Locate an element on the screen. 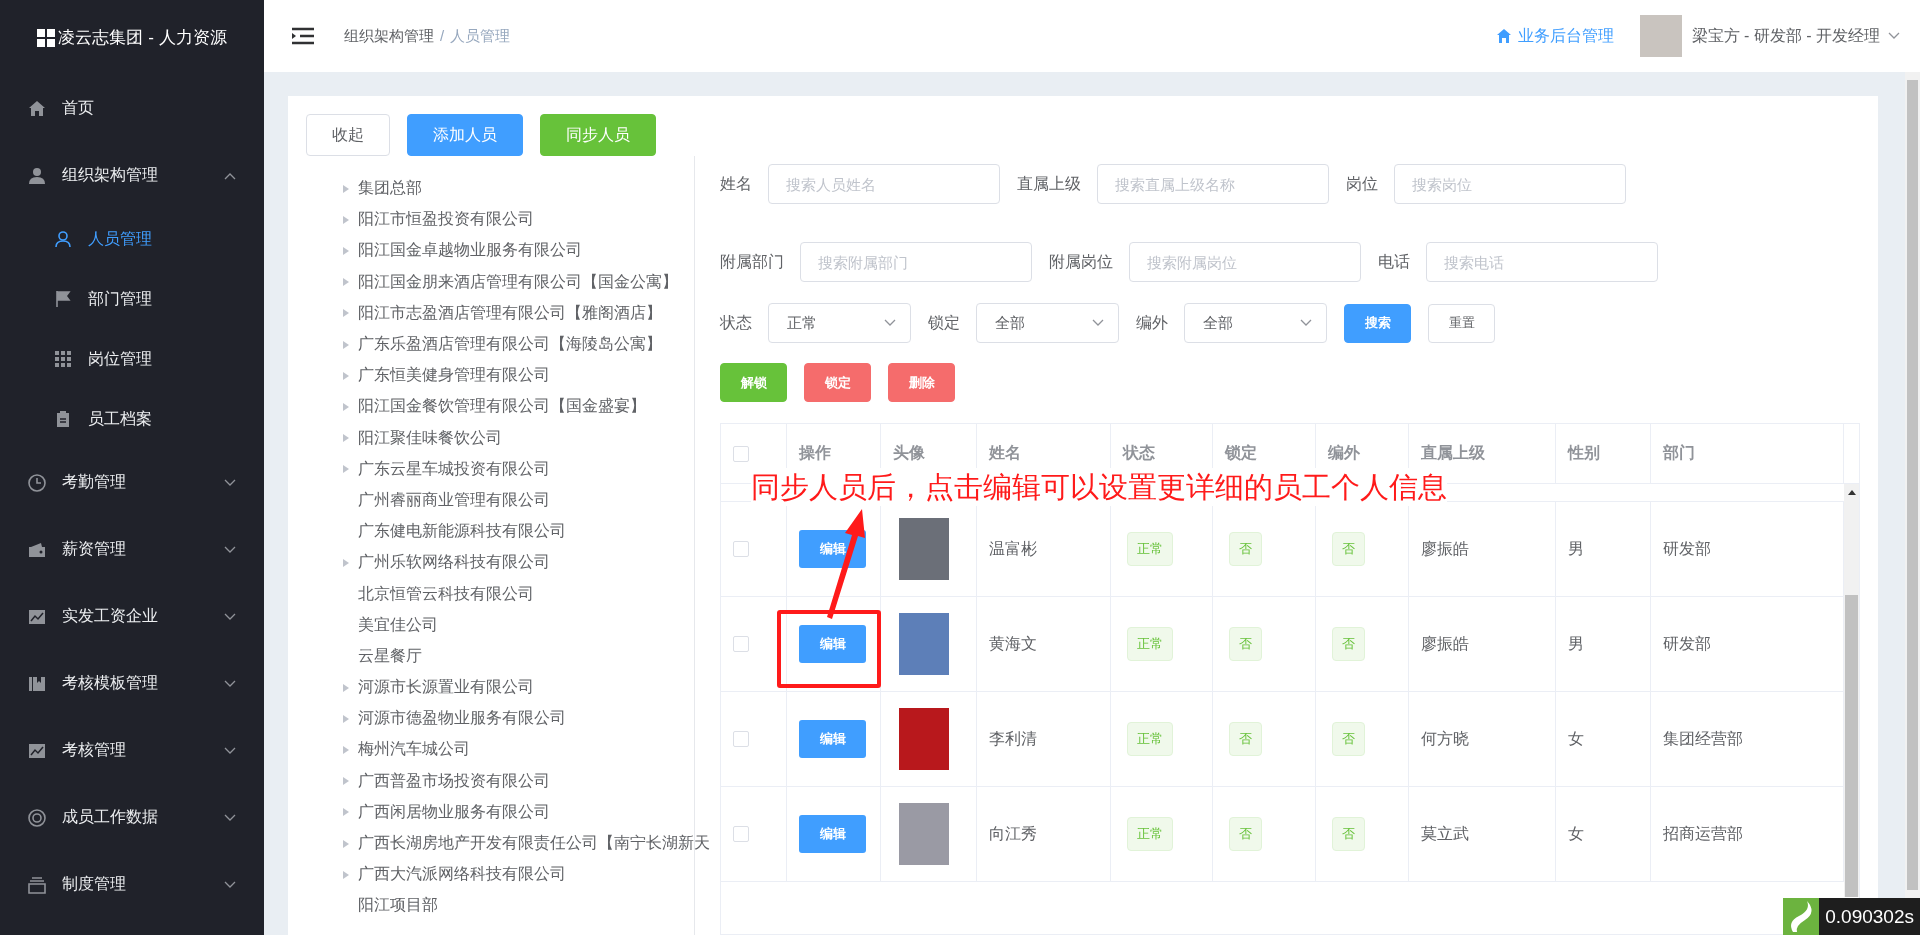 Image resolution: width=1920 pixels, height=935 pixels. search-field: 搜索附属岗位 is located at coordinates (1245, 262).